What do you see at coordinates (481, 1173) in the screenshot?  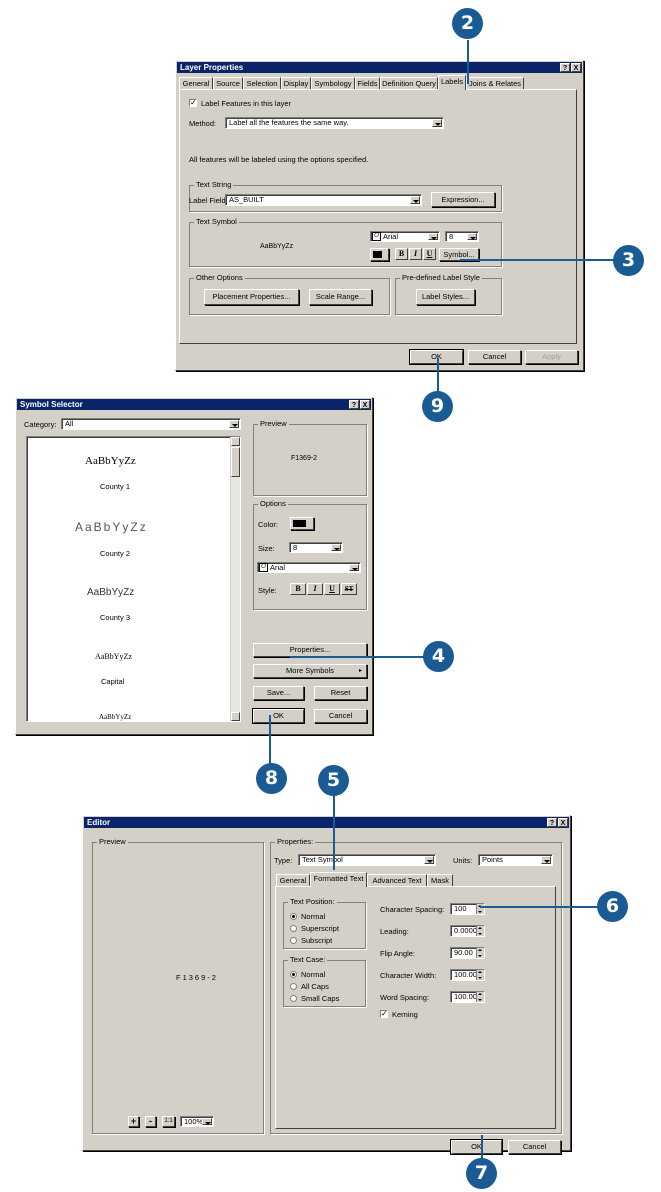 I see `callout-7-badge: 7` at bounding box center [481, 1173].